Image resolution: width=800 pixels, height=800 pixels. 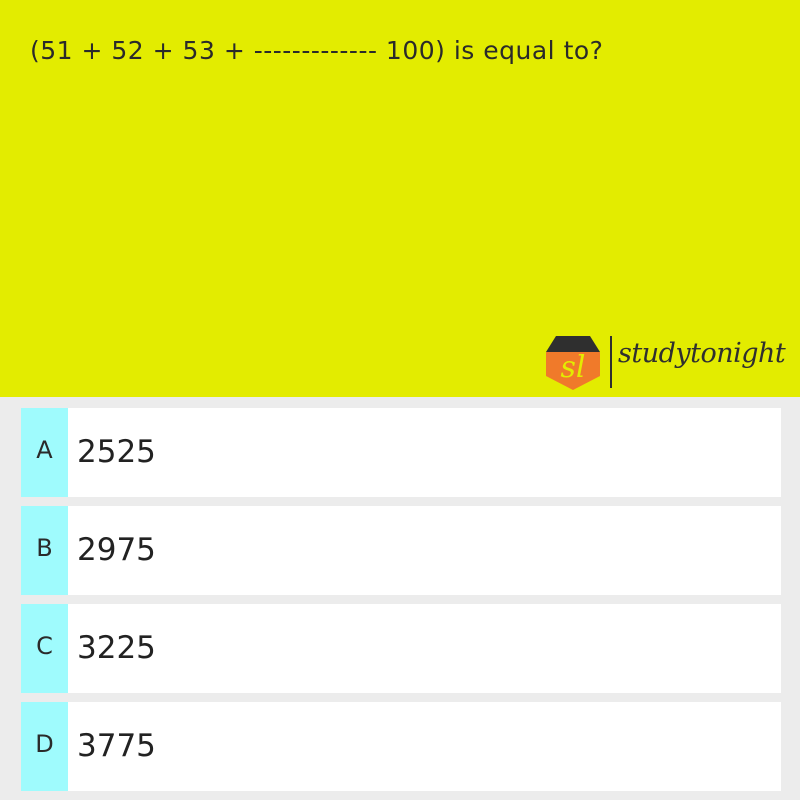 What do you see at coordinates (116, 648) in the screenshot?
I see `option-value: 3225` at bounding box center [116, 648].